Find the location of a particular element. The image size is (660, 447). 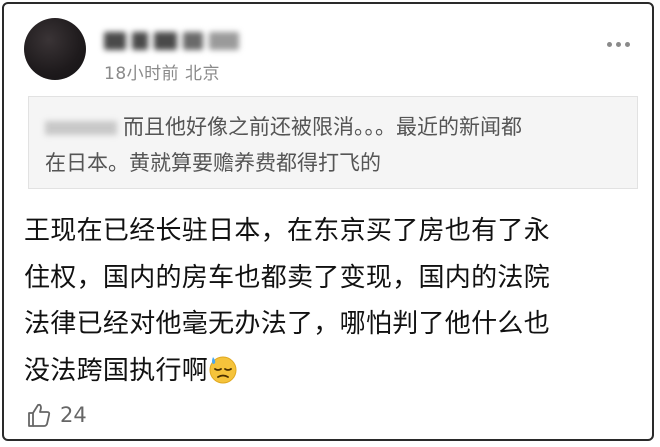

body-line: 王现在已经长驻日本，在东京买了房也有了永 is located at coordinates (287, 231).